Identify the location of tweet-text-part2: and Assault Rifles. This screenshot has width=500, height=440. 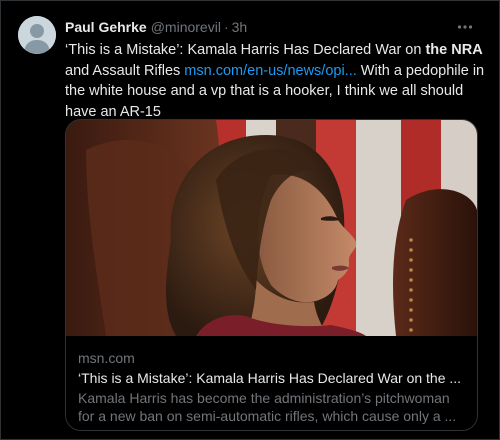
(125, 70).